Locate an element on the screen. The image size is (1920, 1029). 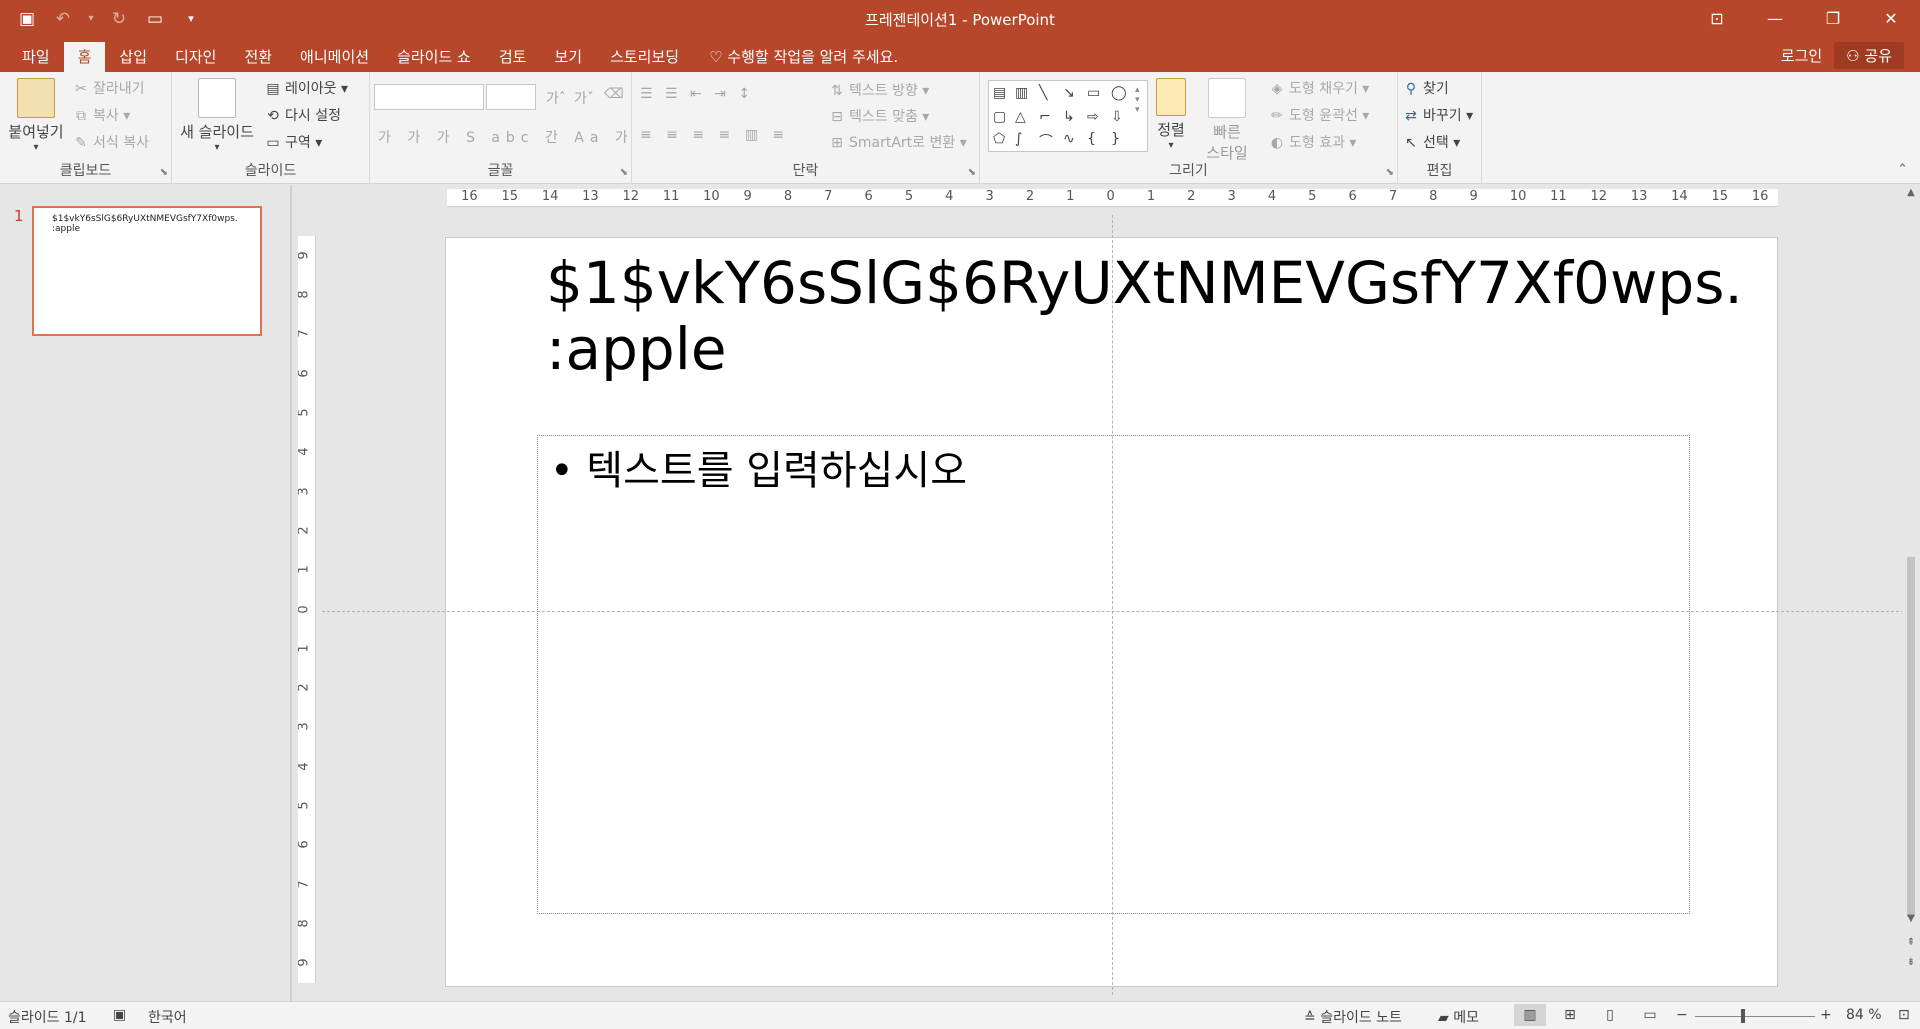
list-buttons-row: ☰ ☰ ⇤ ⇥ ↕ is located at coordinates (697, 94).